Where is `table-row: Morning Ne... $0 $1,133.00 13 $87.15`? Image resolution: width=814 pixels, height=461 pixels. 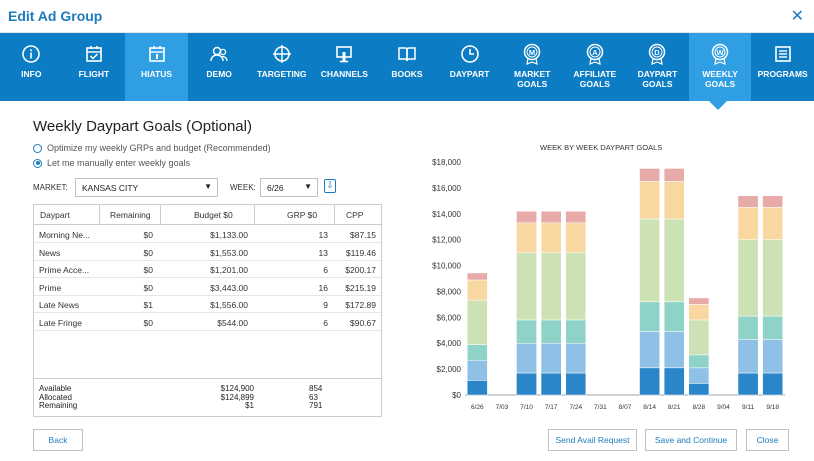
table-row: Morning Ne... $0 $1,133.00 13 $87.15 is located at coordinates (207, 234).